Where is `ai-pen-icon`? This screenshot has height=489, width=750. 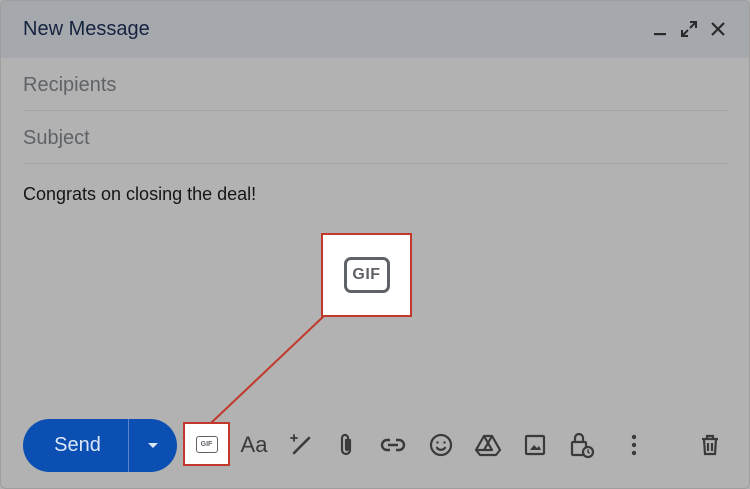
ai-pen-icon is located at coordinates (300, 444).